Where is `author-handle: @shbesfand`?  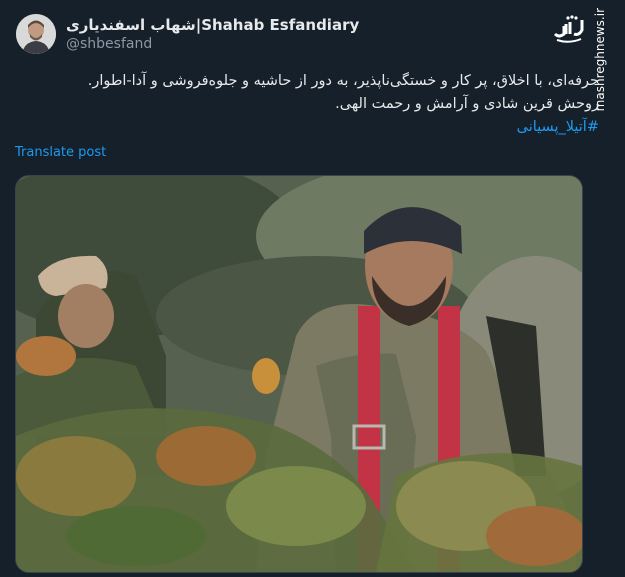 author-handle: @shbesfand is located at coordinates (109, 44).